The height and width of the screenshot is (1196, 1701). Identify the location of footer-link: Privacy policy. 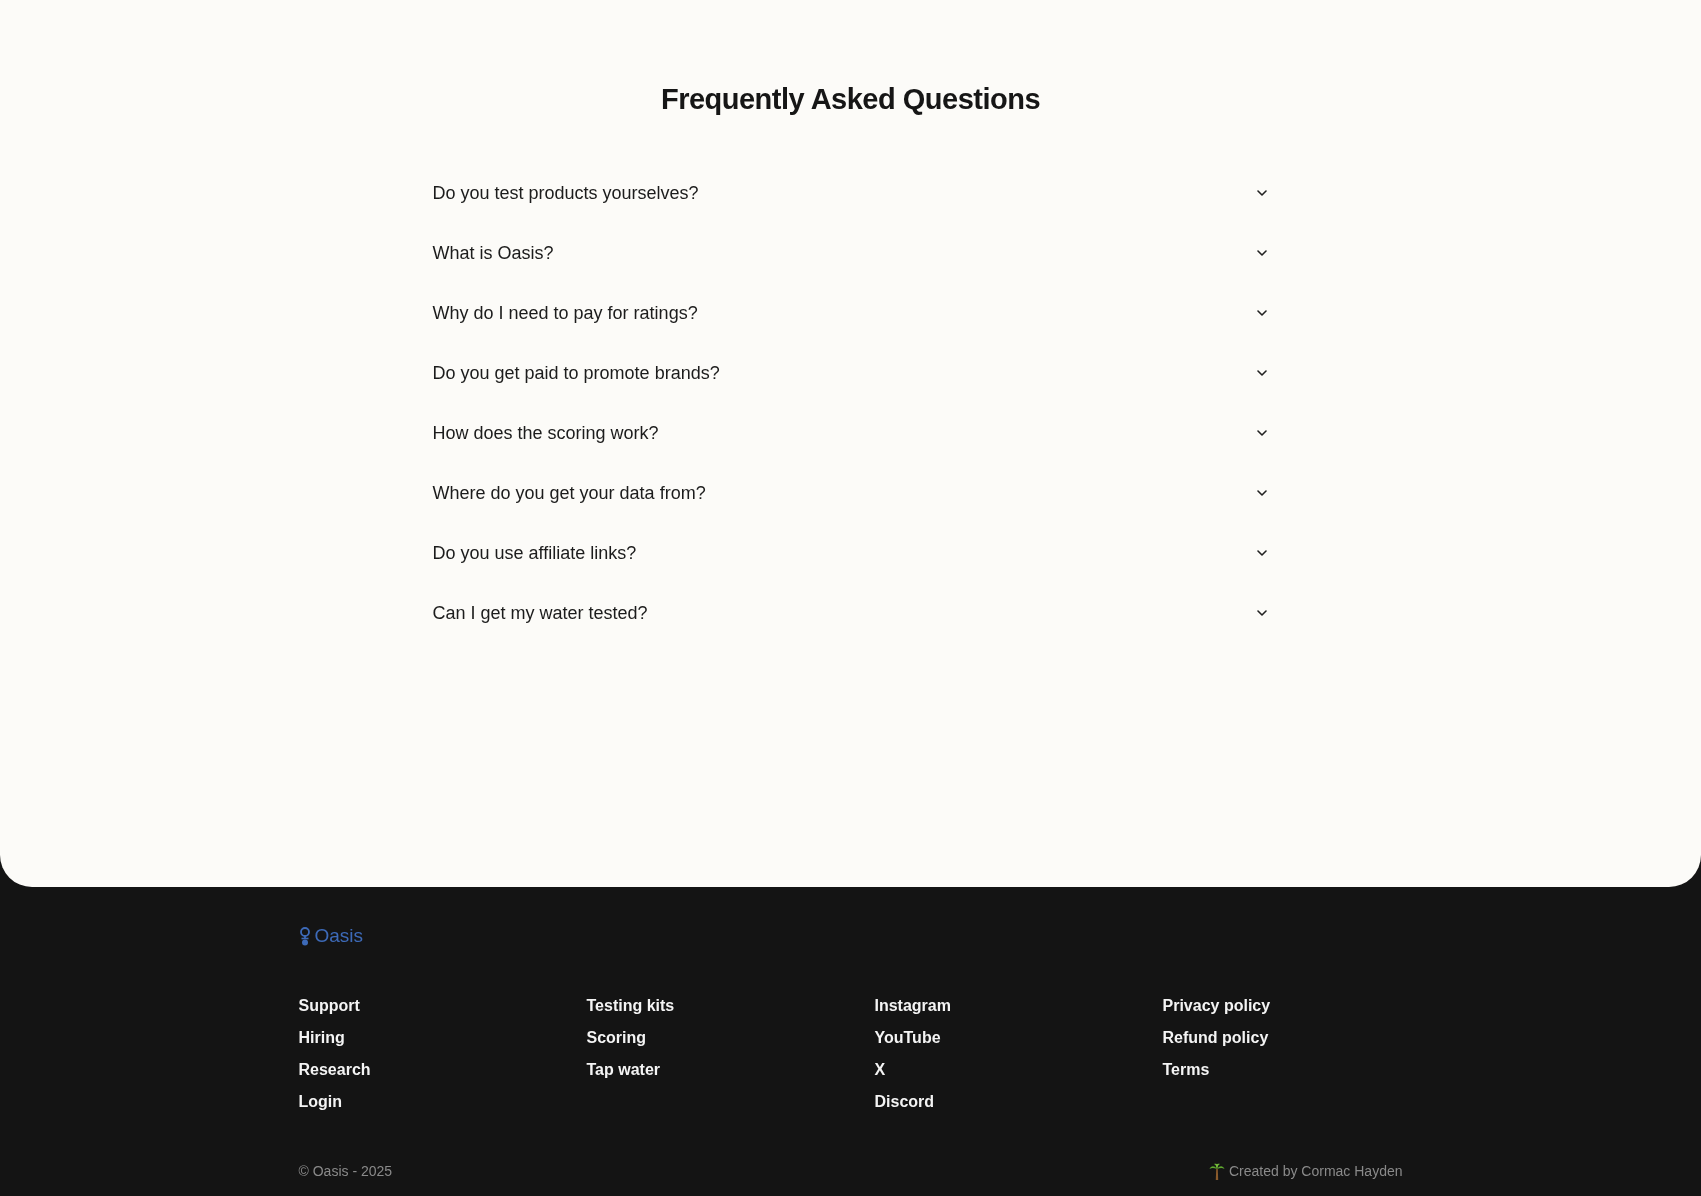
(1216, 1006).